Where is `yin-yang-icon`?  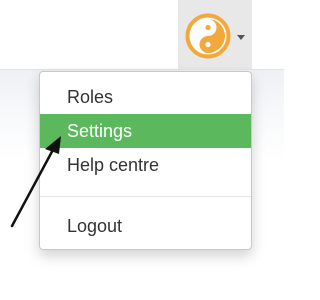 yin-yang-icon is located at coordinates (208, 36).